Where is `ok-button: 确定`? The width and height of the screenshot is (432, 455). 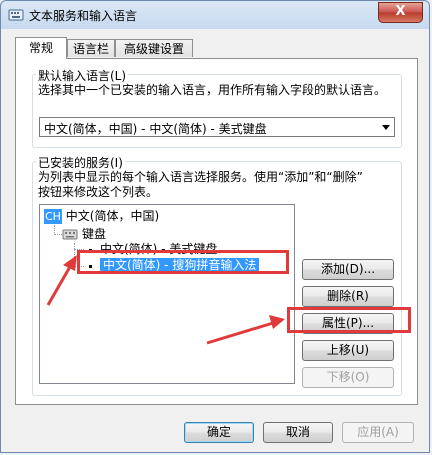 ok-button: 确定 is located at coordinates (219, 432).